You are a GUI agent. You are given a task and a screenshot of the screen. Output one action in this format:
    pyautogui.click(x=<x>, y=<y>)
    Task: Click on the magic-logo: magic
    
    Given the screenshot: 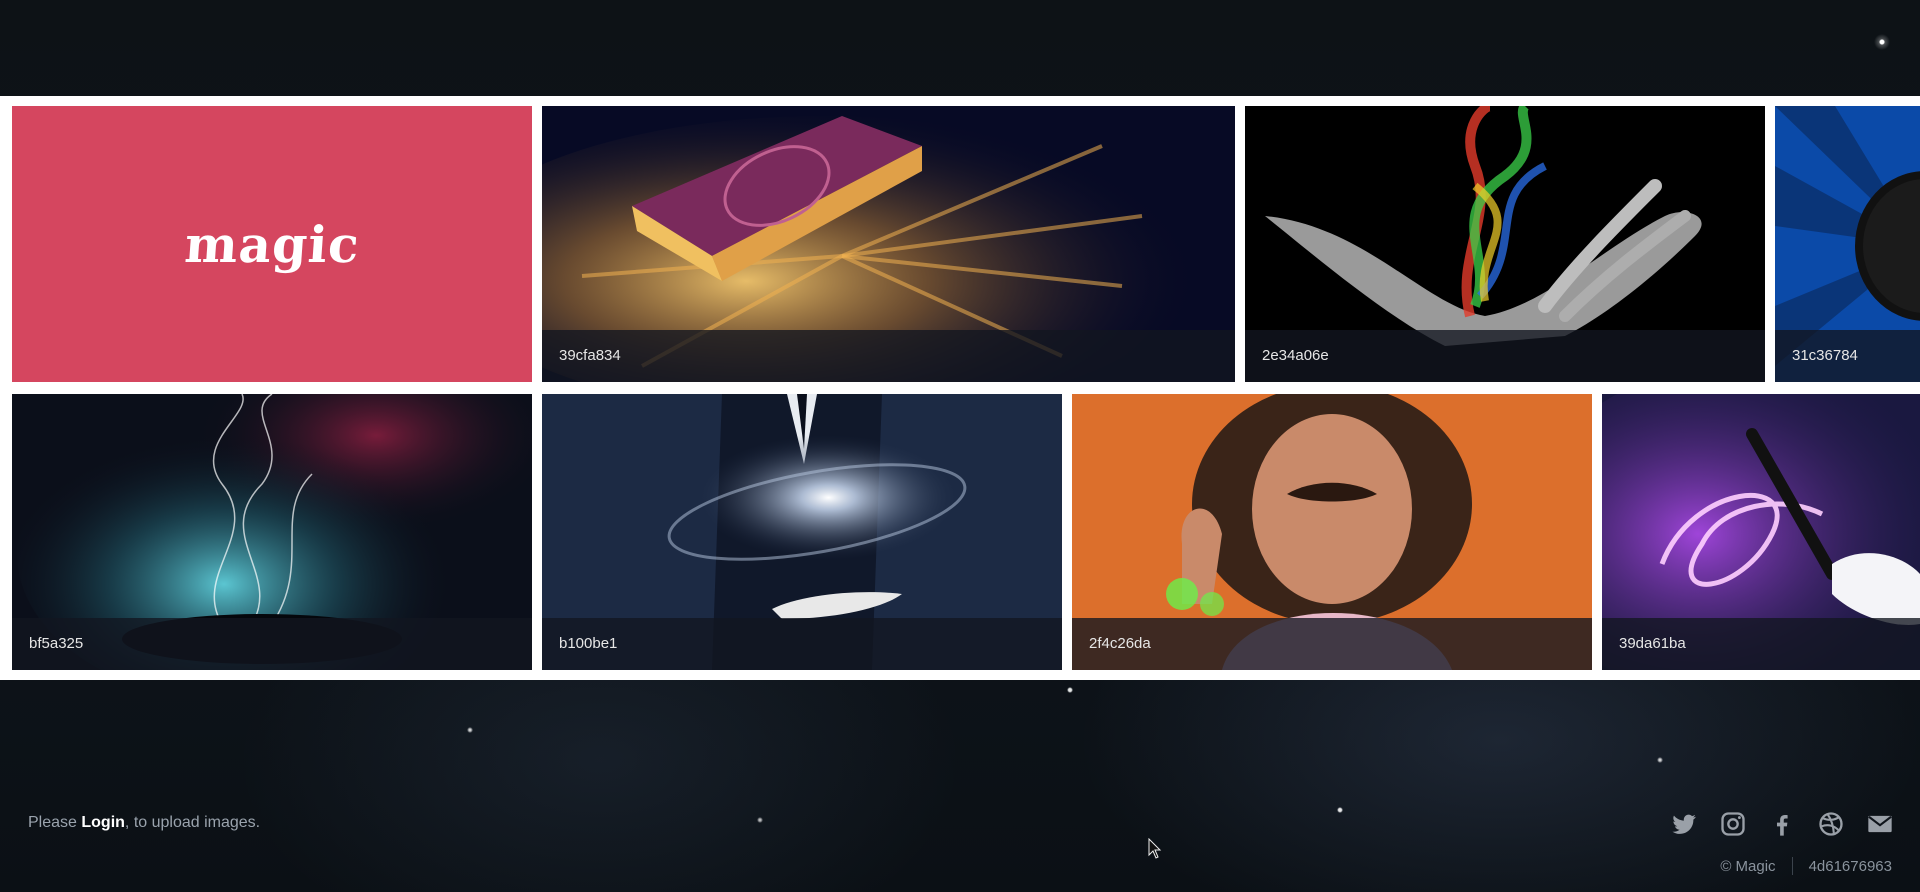 What is the action you would take?
    pyautogui.click(x=272, y=244)
    